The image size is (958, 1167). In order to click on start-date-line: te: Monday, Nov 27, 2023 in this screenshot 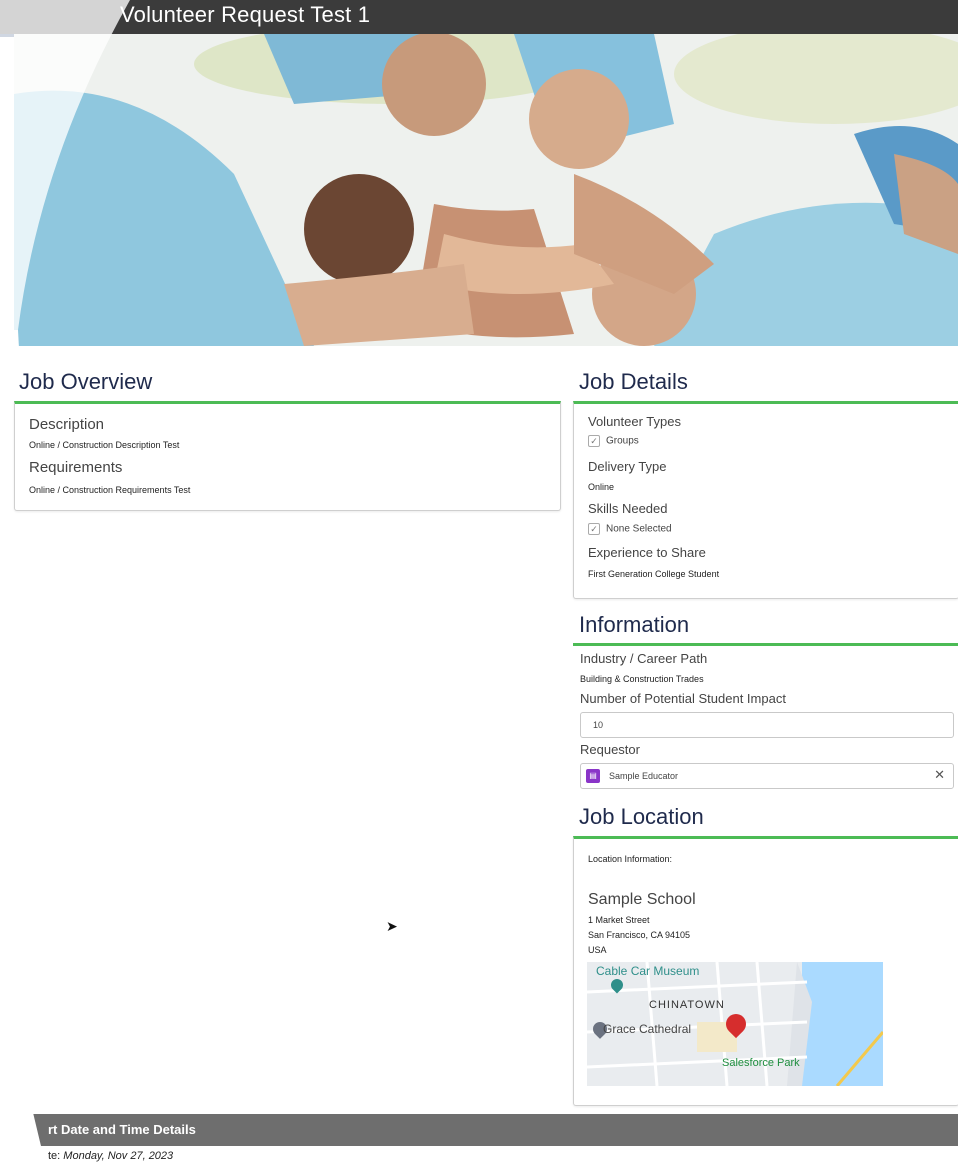, I will do `click(110, 1156)`.